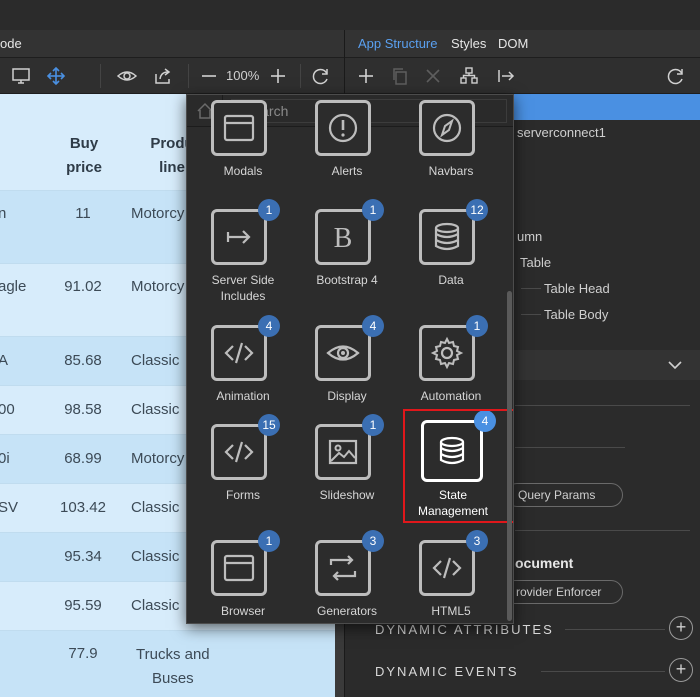  Describe the element at coordinates (163, 76) in the screenshot. I see `share-icon` at that location.